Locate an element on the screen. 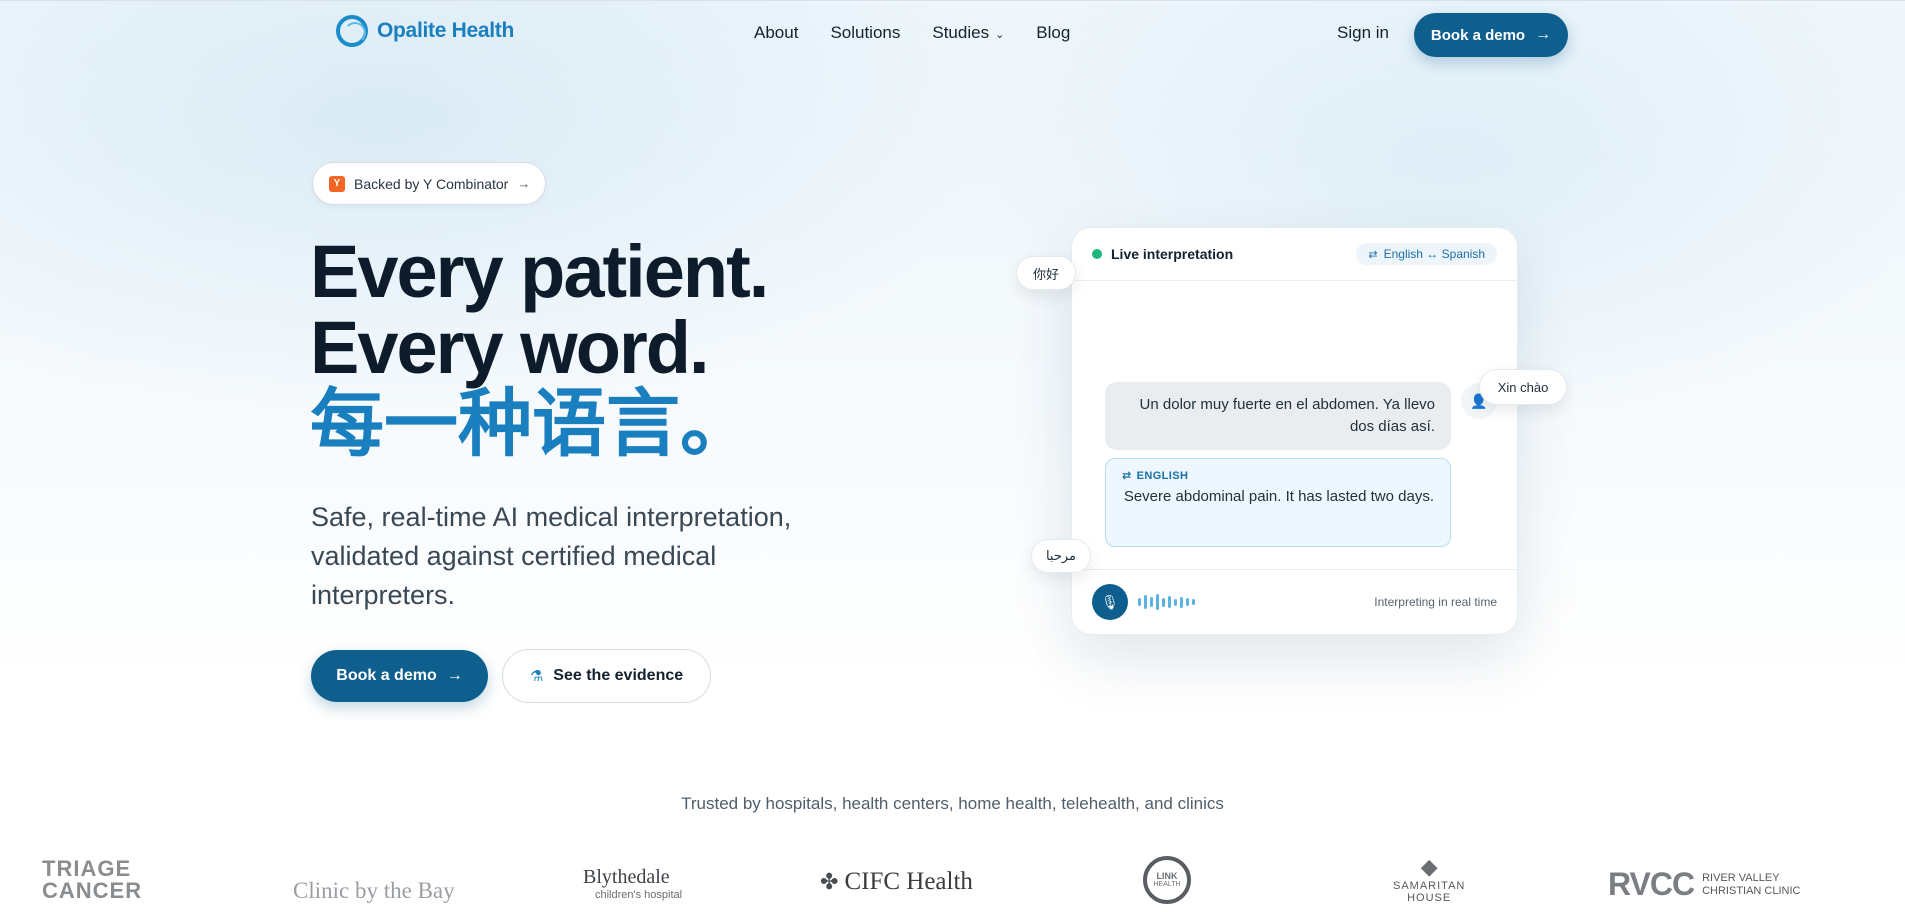  nav-link-studies-label: Studies is located at coordinates (961, 32).